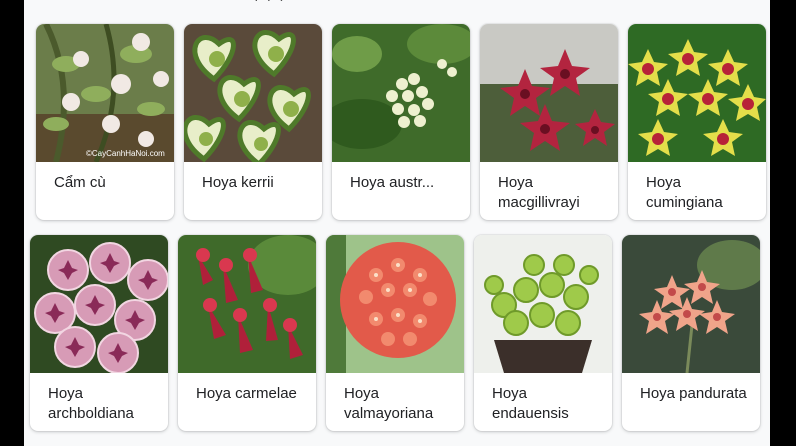 The image size is (796, 446). I want to click on card-hoya-pandurata: Hoya pandurata, so click(691, 333).